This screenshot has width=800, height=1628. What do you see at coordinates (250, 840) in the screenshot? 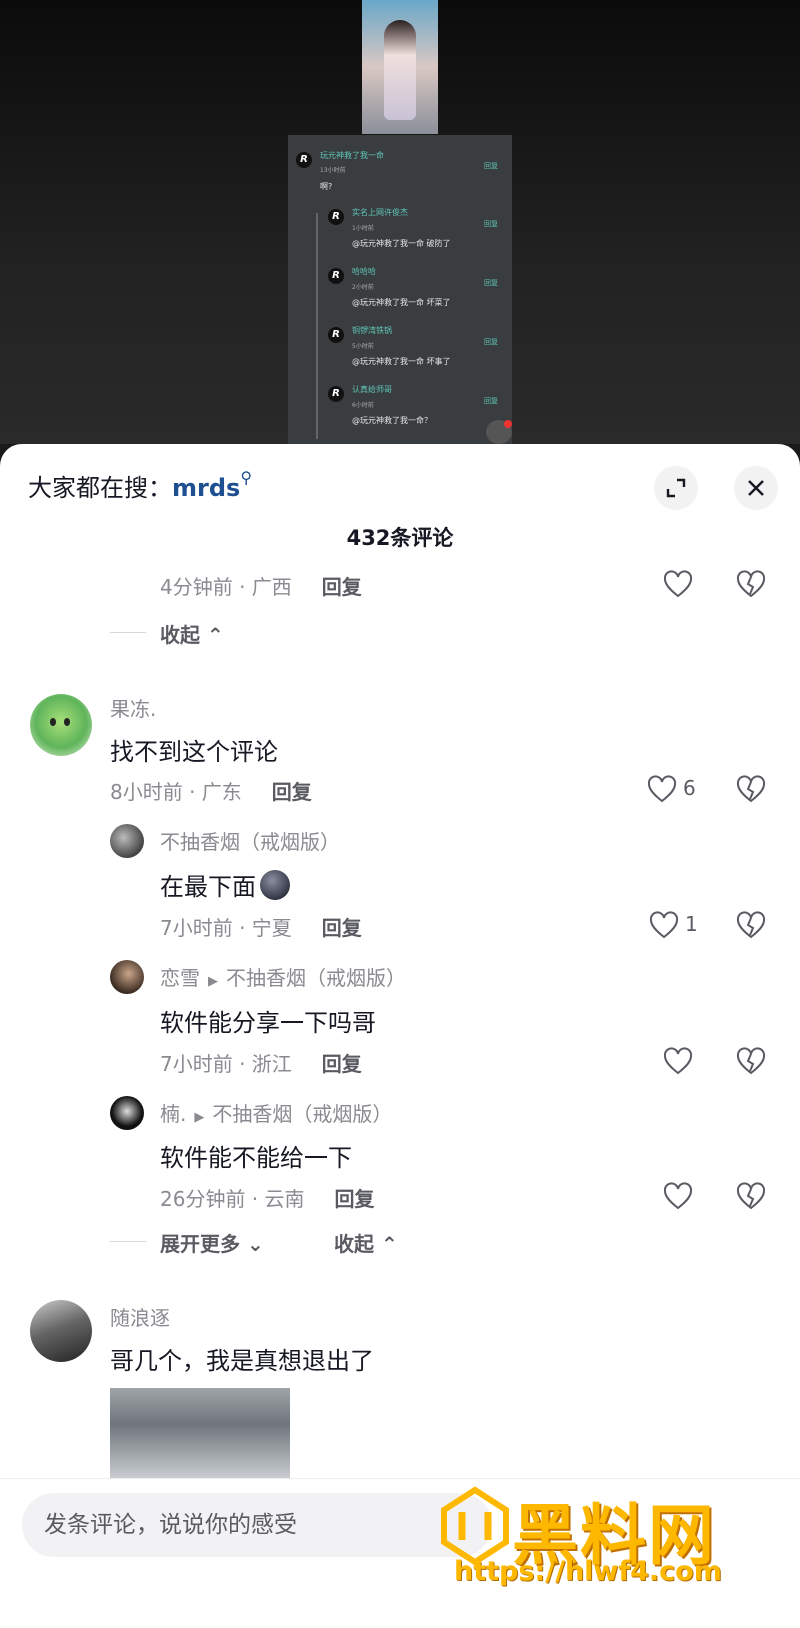
I see `username: 不抽香烟（戒烟版）` at bounding box center [250, 840].